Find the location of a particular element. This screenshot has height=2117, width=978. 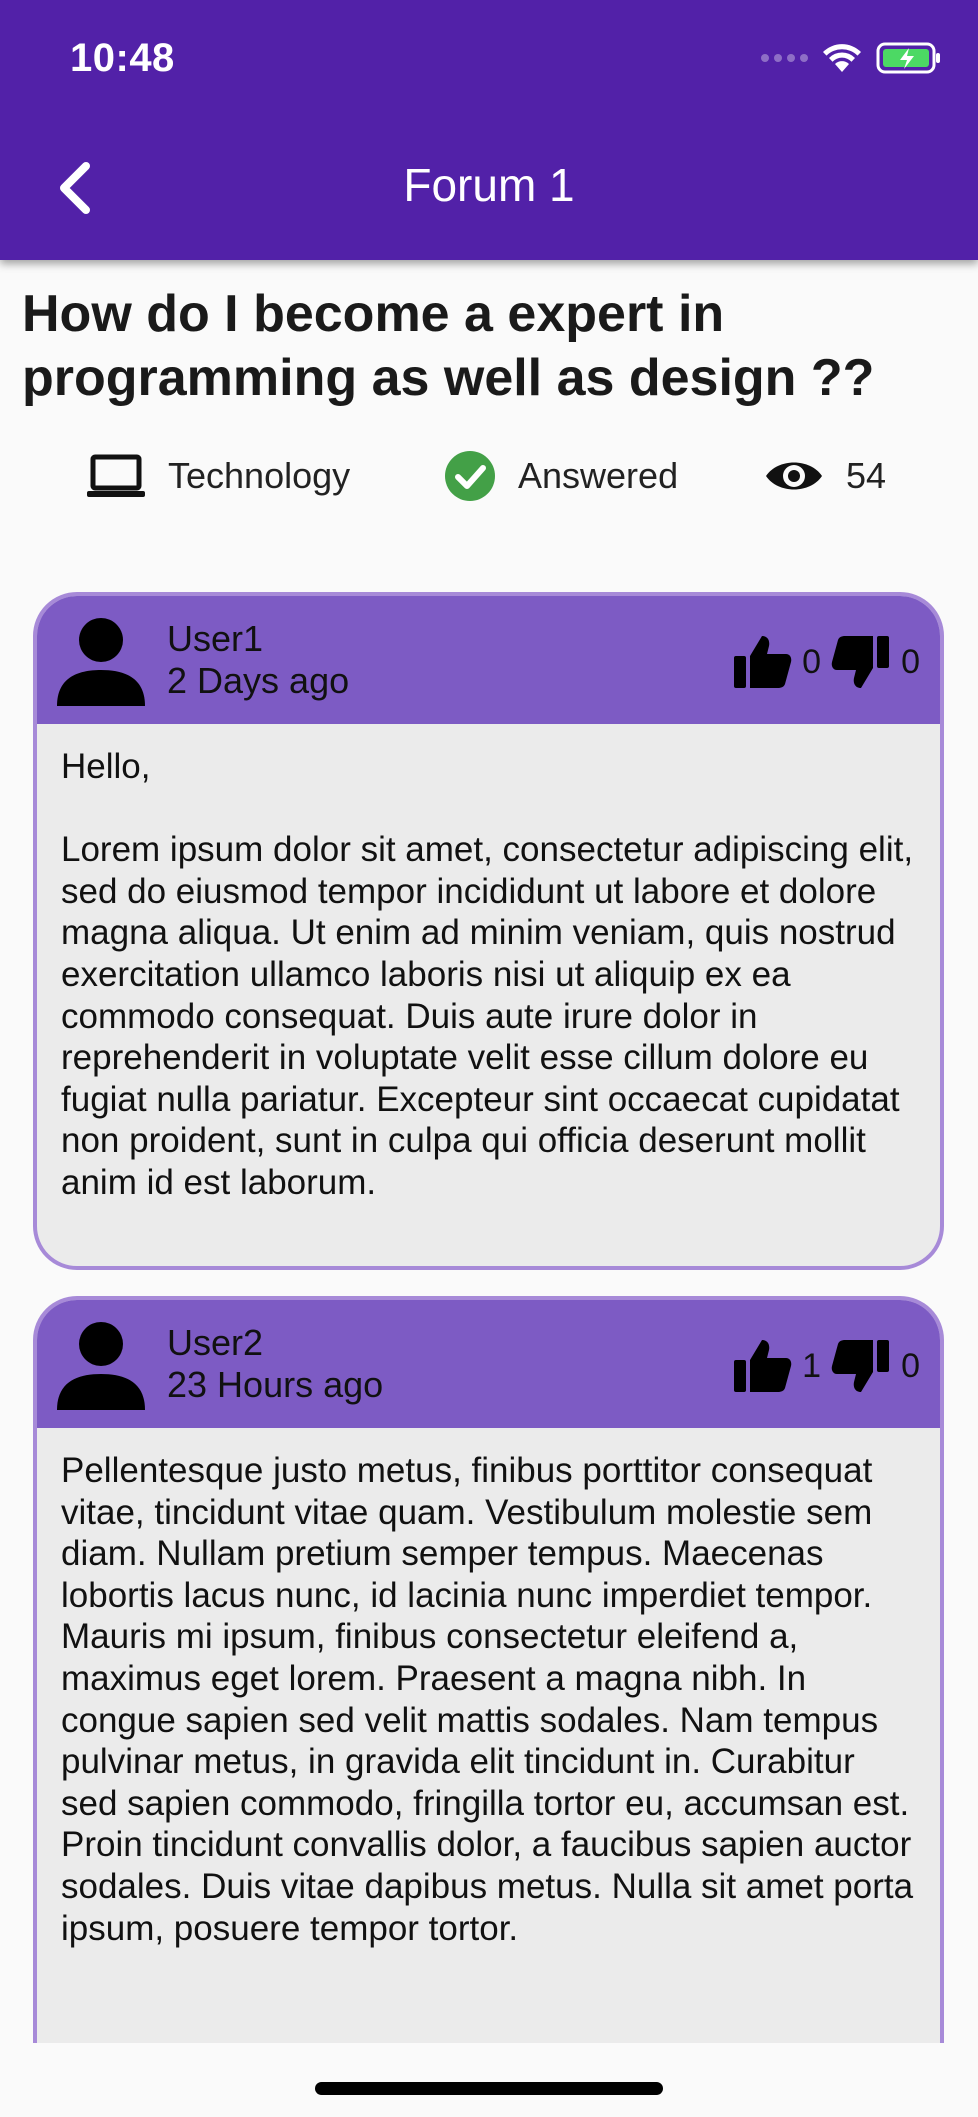

laptop-icon is located at coordinates (116, 475).